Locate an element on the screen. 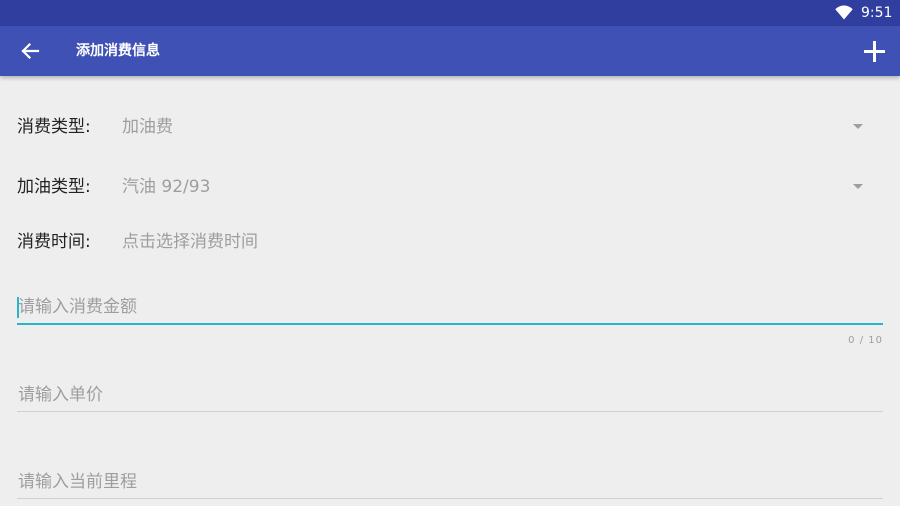  amount-underline is located at coordinates (450, 324).